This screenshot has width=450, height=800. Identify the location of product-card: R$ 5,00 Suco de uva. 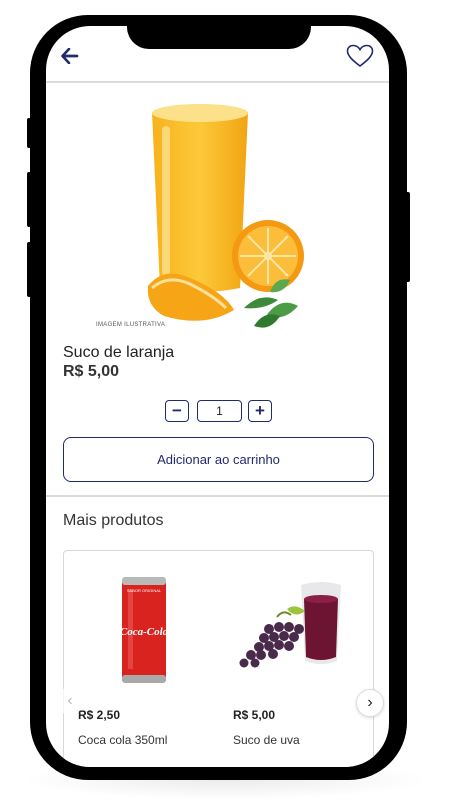
(299, 659).